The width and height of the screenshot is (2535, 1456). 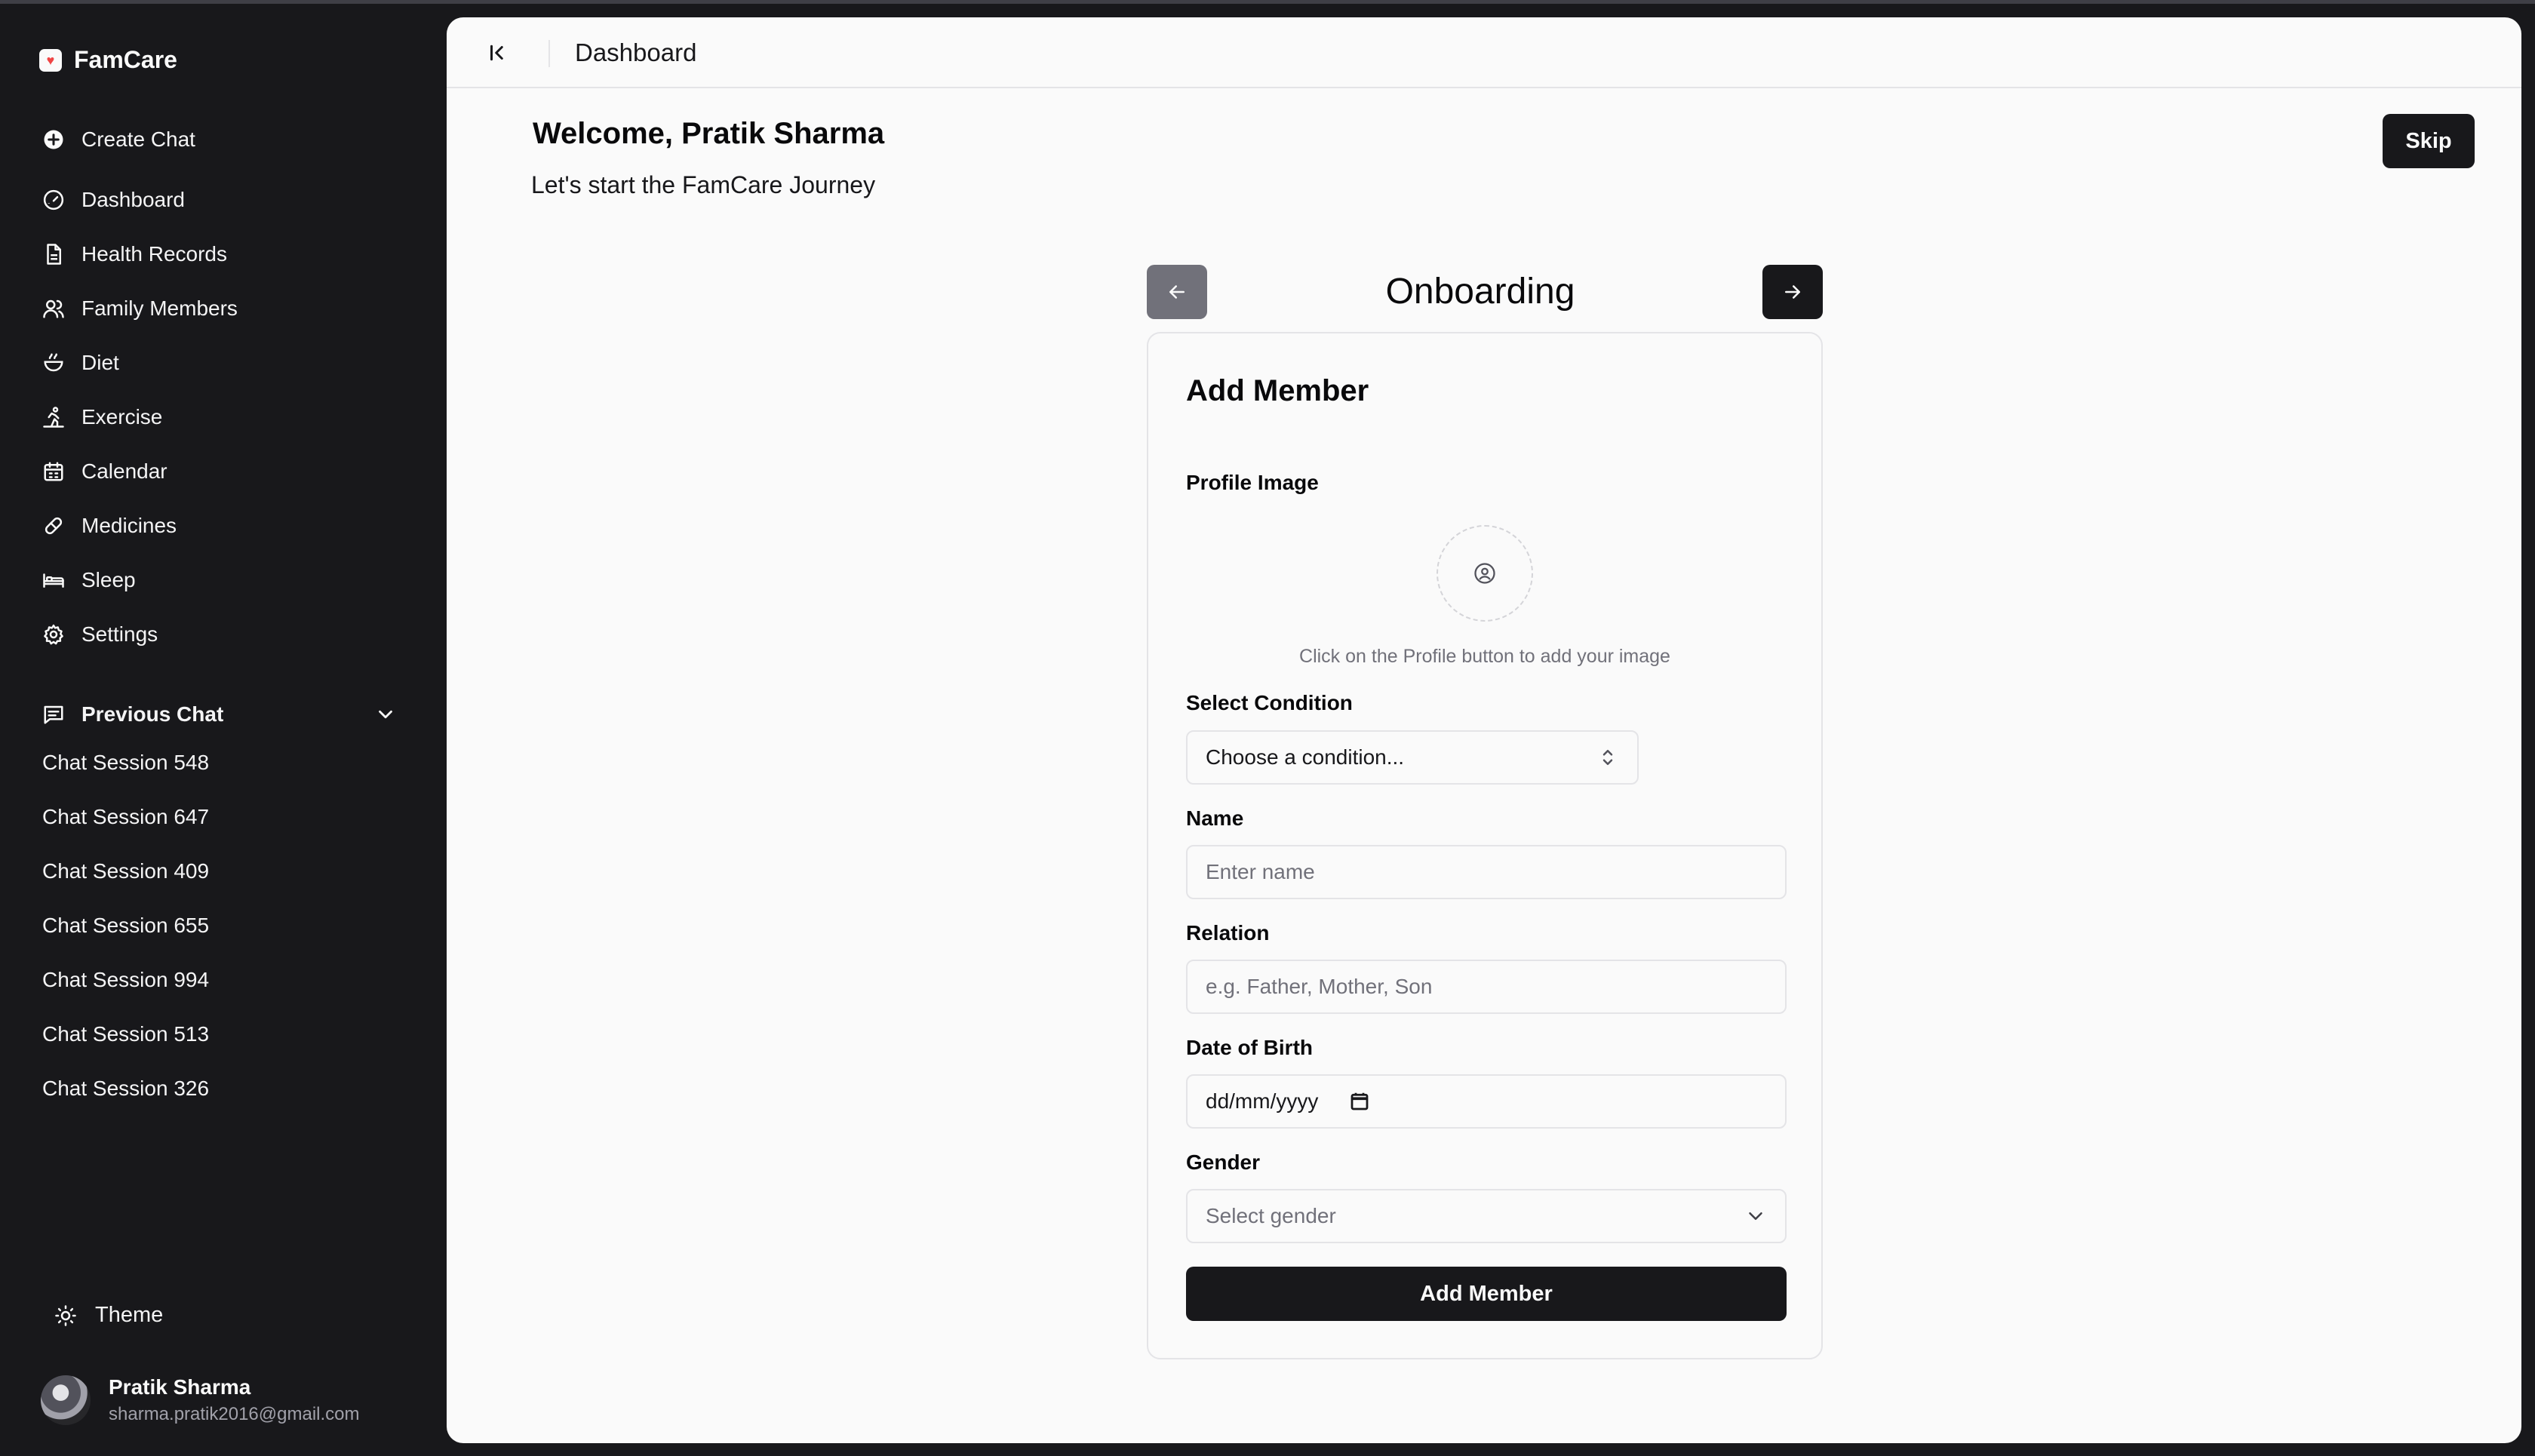 I want to click on plus-circle-icon, so click(x=54, y=139).